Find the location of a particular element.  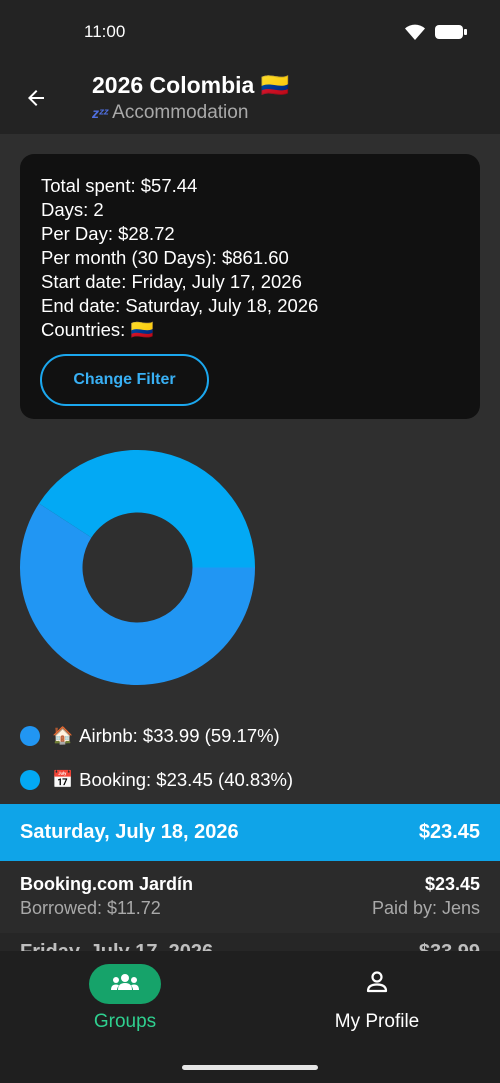

day-group-date: Saturday, July 18, 2026 is located at coordinates (129, 832).